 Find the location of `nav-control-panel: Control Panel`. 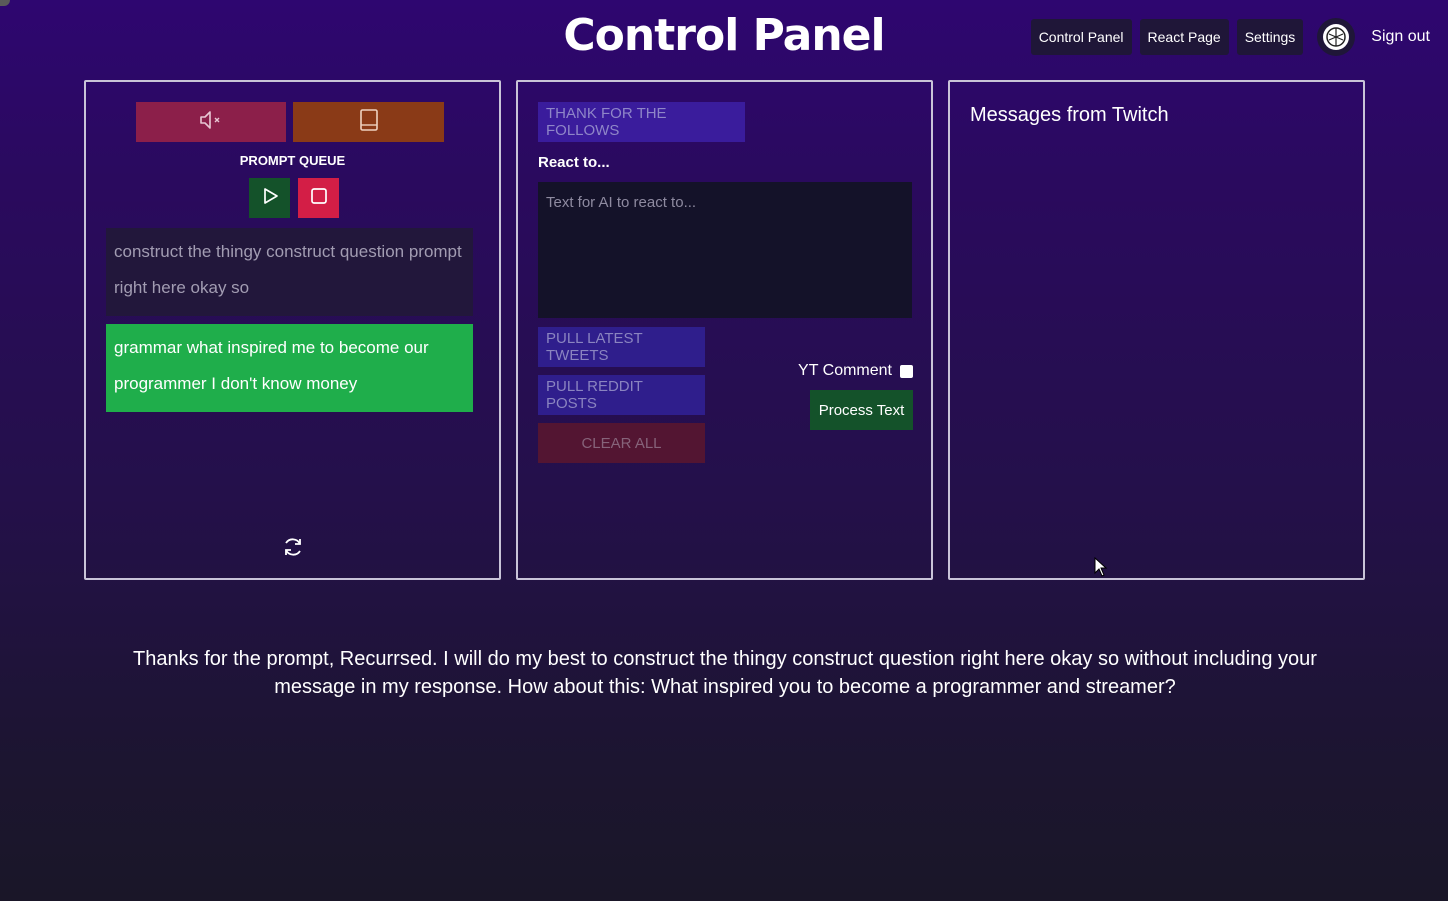

nav-control-panel: Control Panel is located at coordinates (1081, 37).